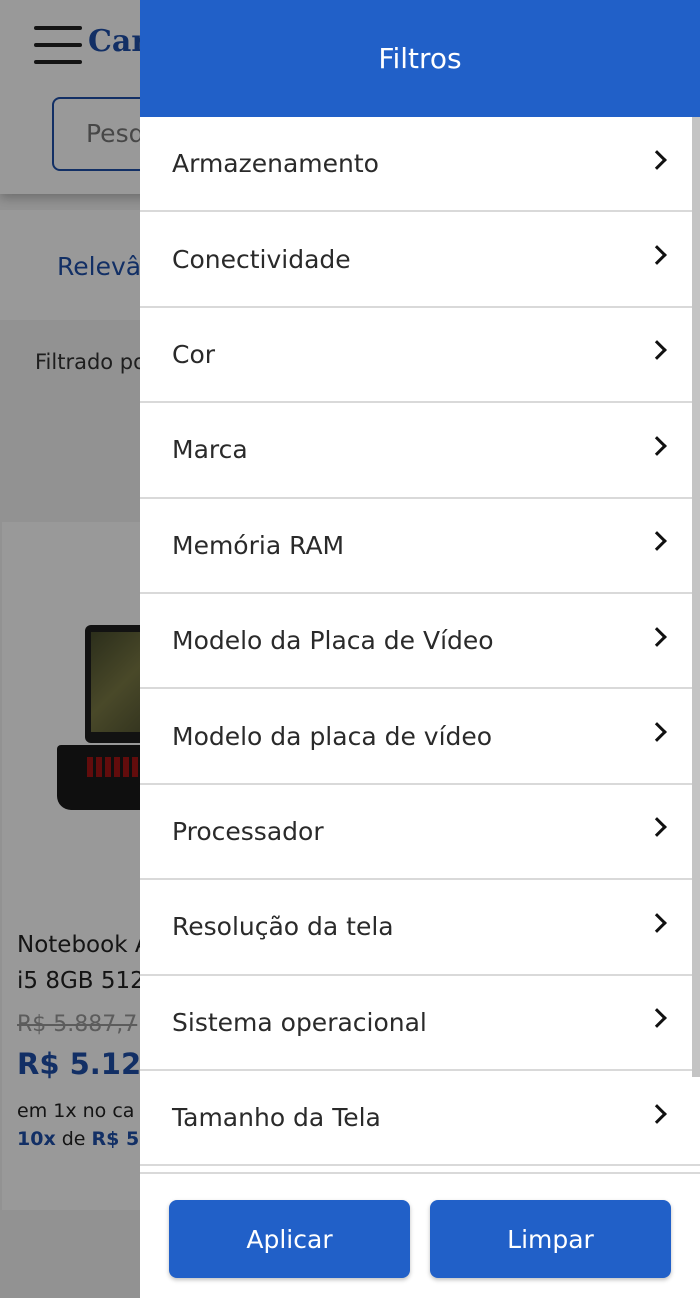  What do you see at coordinates (332, 736) in the screenshot?
I see `filter-item-label: Modelo da placa de vídeo` at bounding box center [332, 736].